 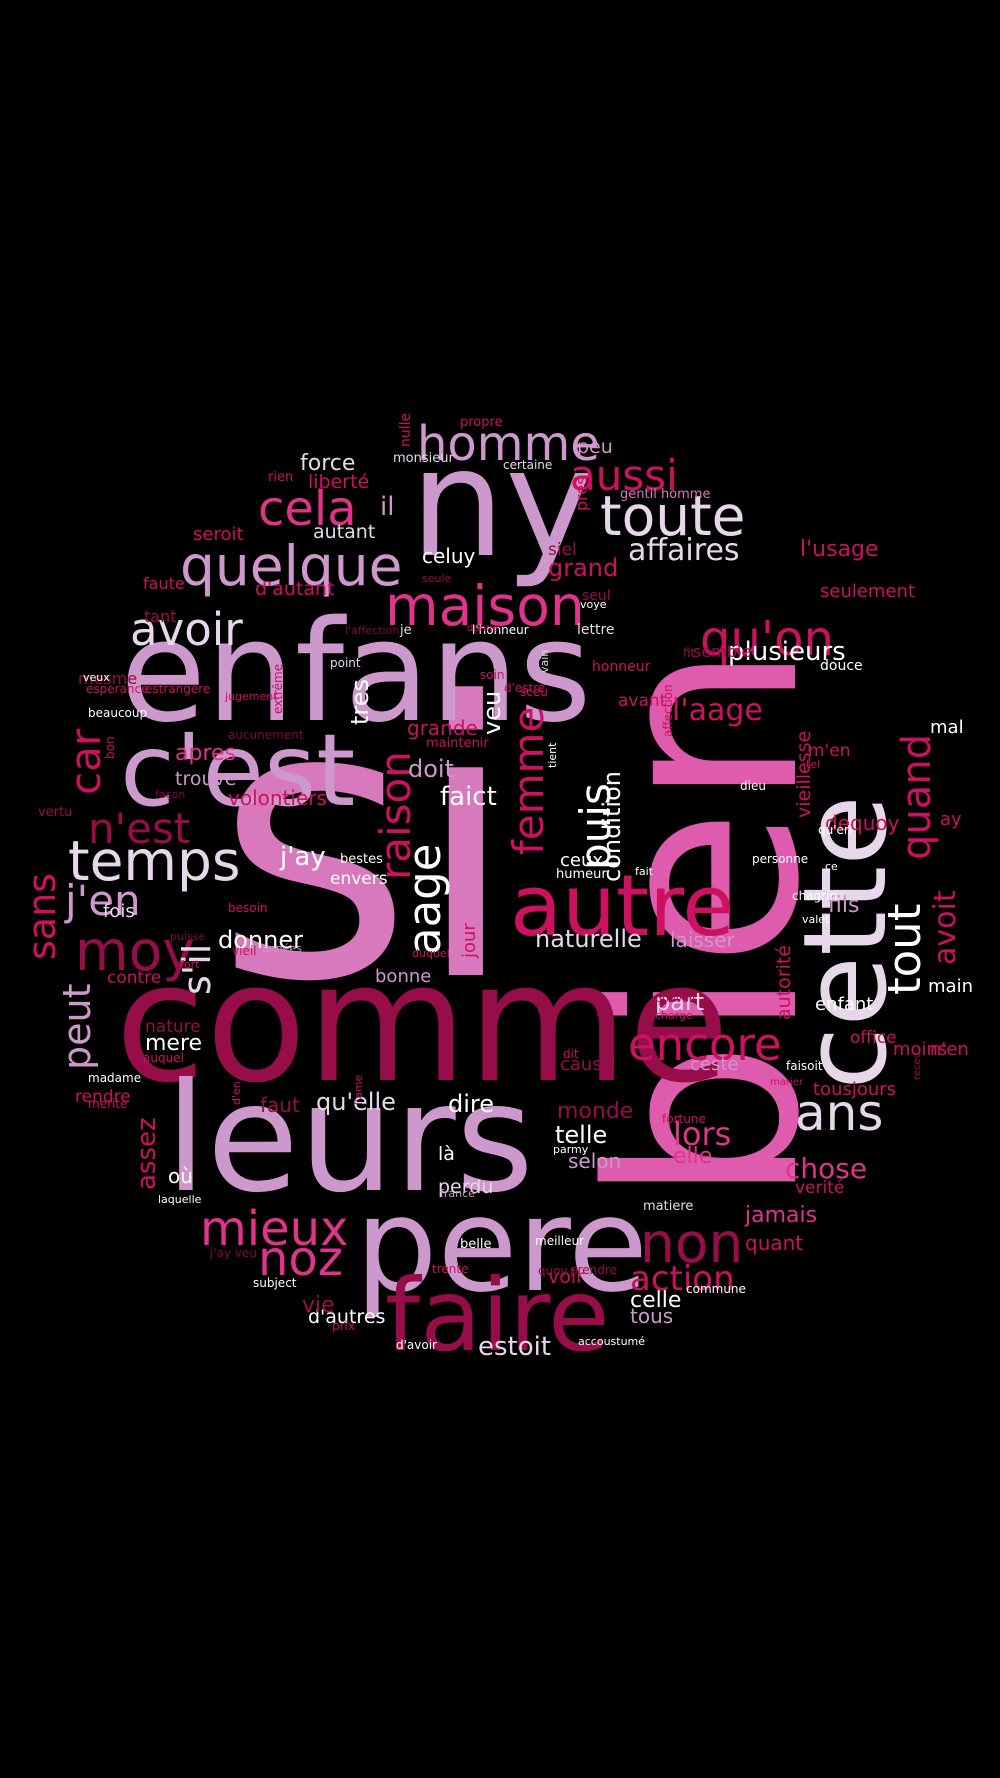 What do you see at coordinates (562, 550) in the screenshot?
I see `word-siel: siel` at bounding box center [562, 550].